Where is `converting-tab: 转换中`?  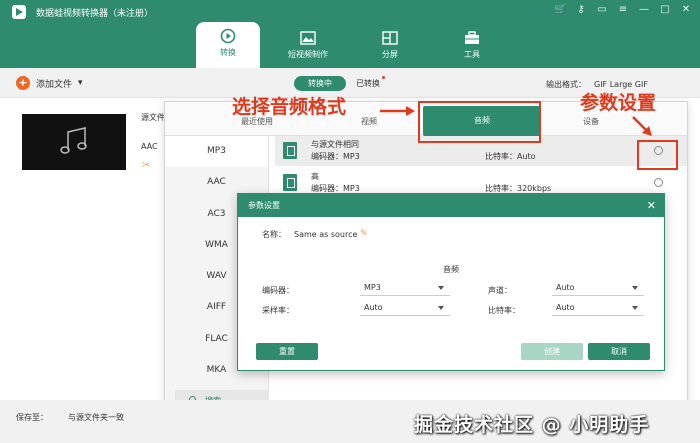
converting-tab: 转换中 is located at coordinates (320, 83).